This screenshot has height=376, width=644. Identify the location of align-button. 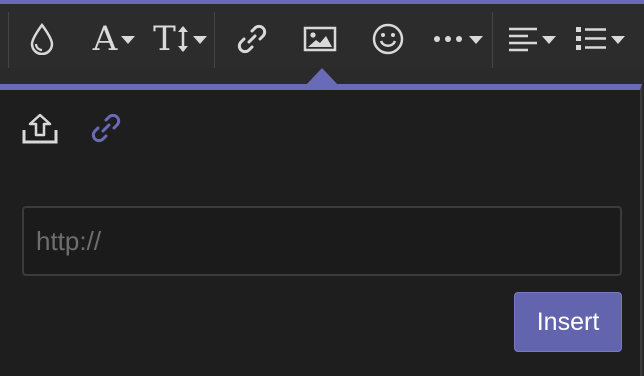
(532, 39).